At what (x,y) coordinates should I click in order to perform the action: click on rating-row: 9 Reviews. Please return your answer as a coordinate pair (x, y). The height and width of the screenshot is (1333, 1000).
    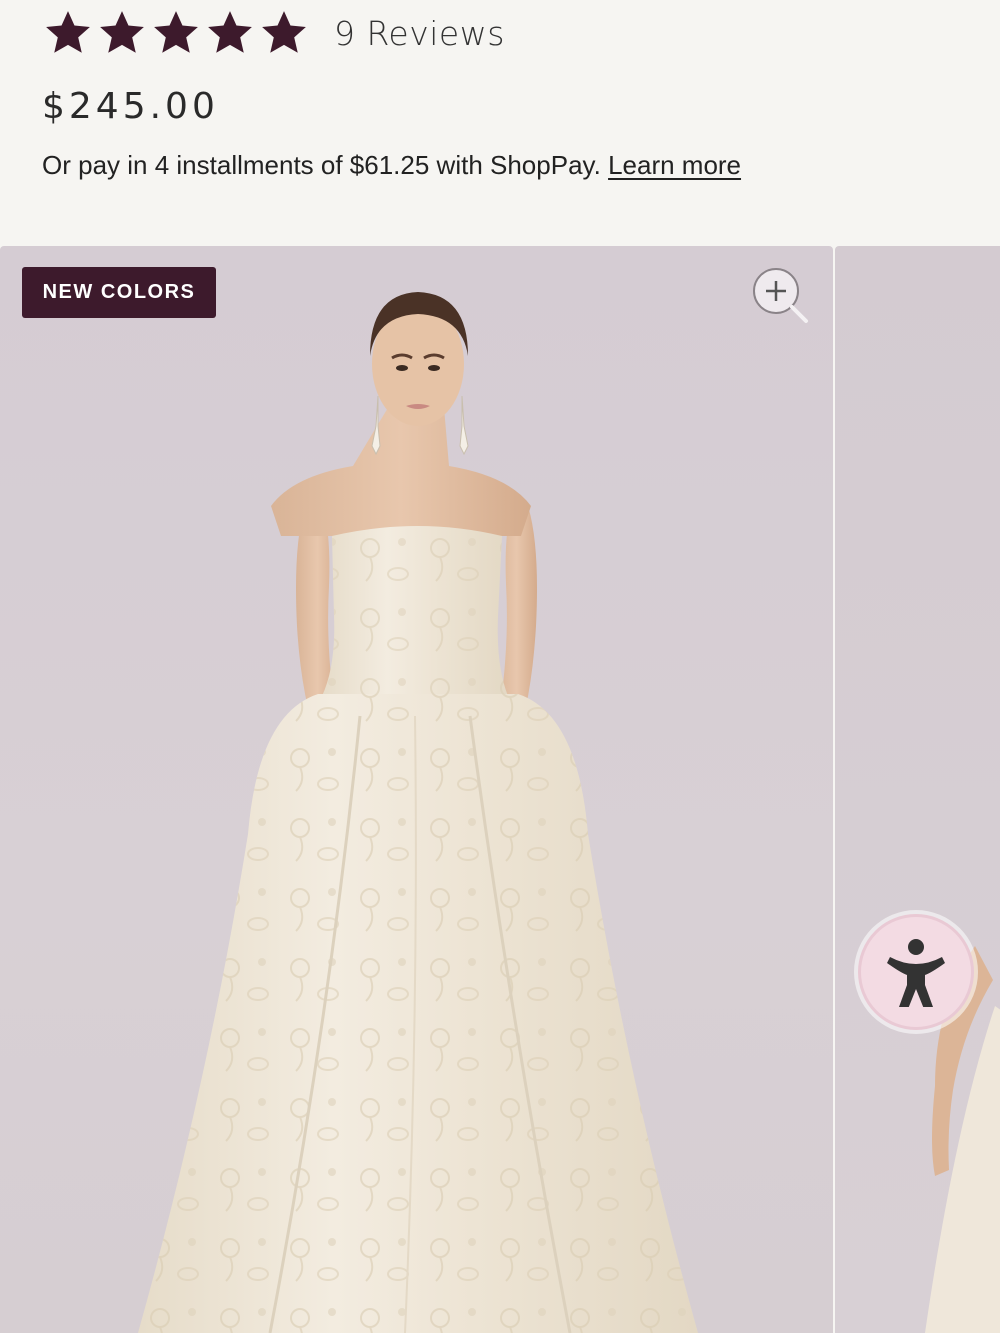
    Looking at the image, I should click on (273, 33).